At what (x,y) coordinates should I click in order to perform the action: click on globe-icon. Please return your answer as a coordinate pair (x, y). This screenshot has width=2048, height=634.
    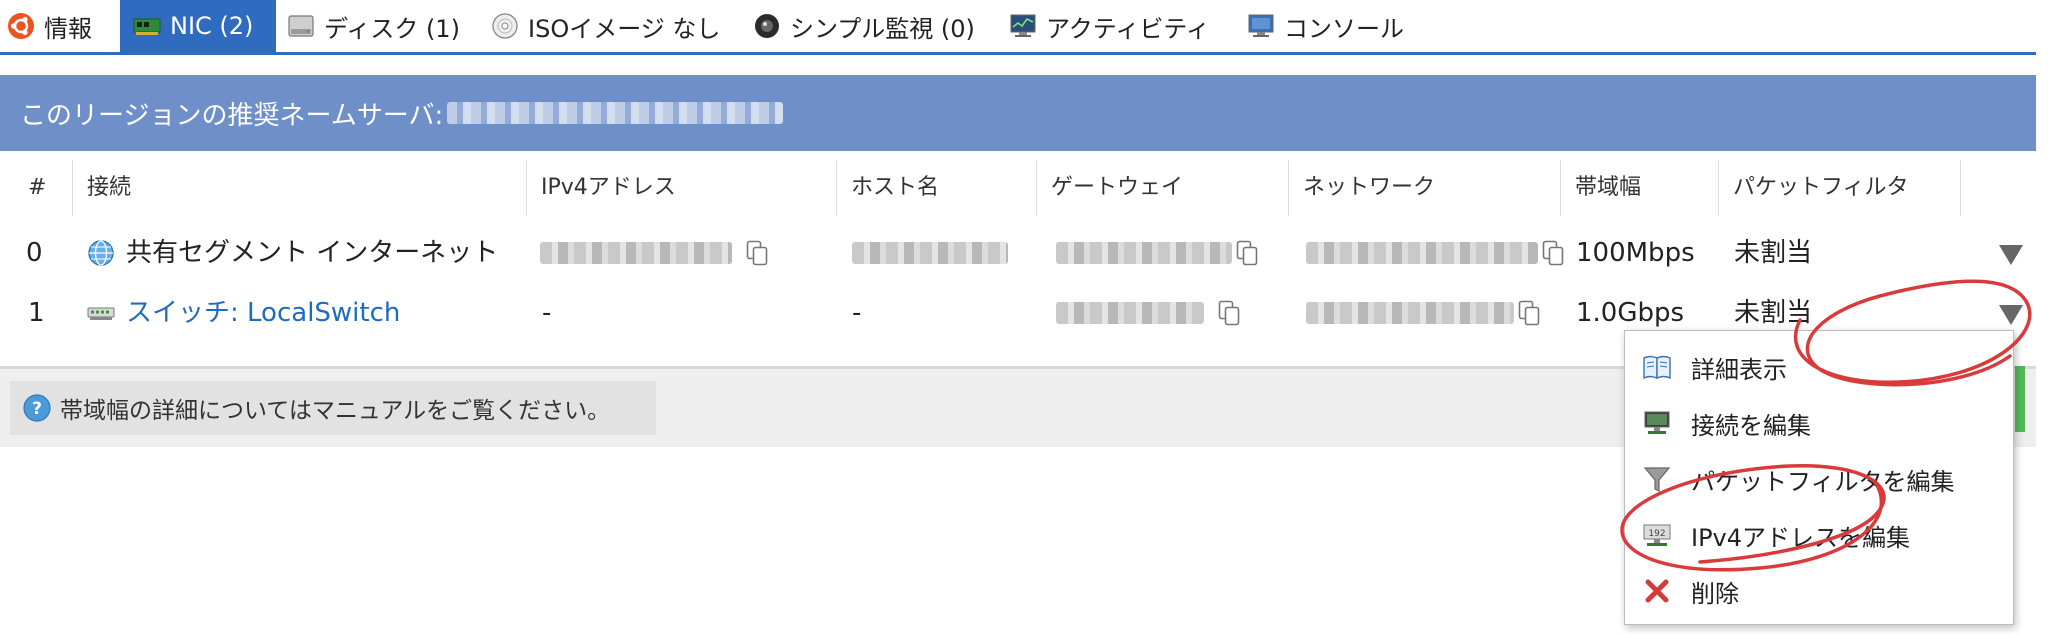
    Looking at the image, I should click on (101, 253).